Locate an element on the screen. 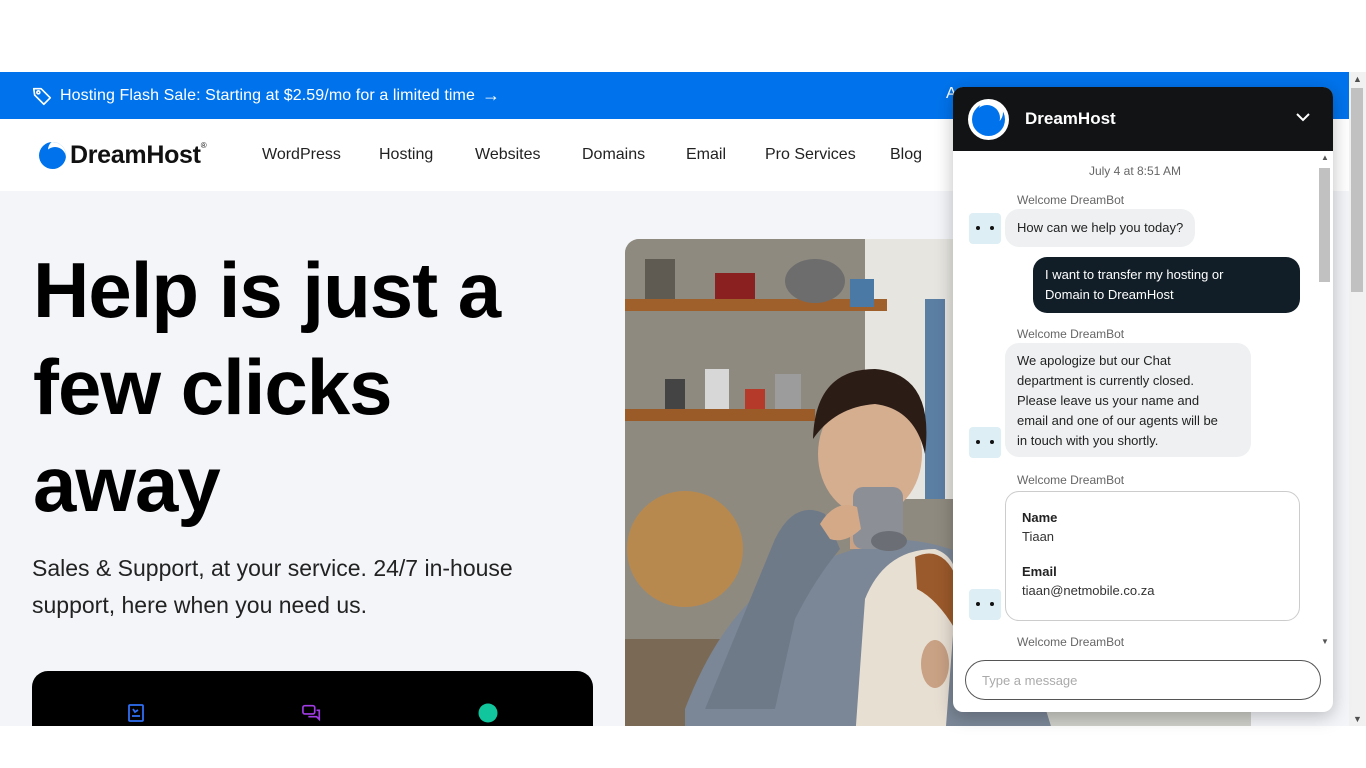  bot-message: How can we help you today? is located at coordinates (1100, 228).